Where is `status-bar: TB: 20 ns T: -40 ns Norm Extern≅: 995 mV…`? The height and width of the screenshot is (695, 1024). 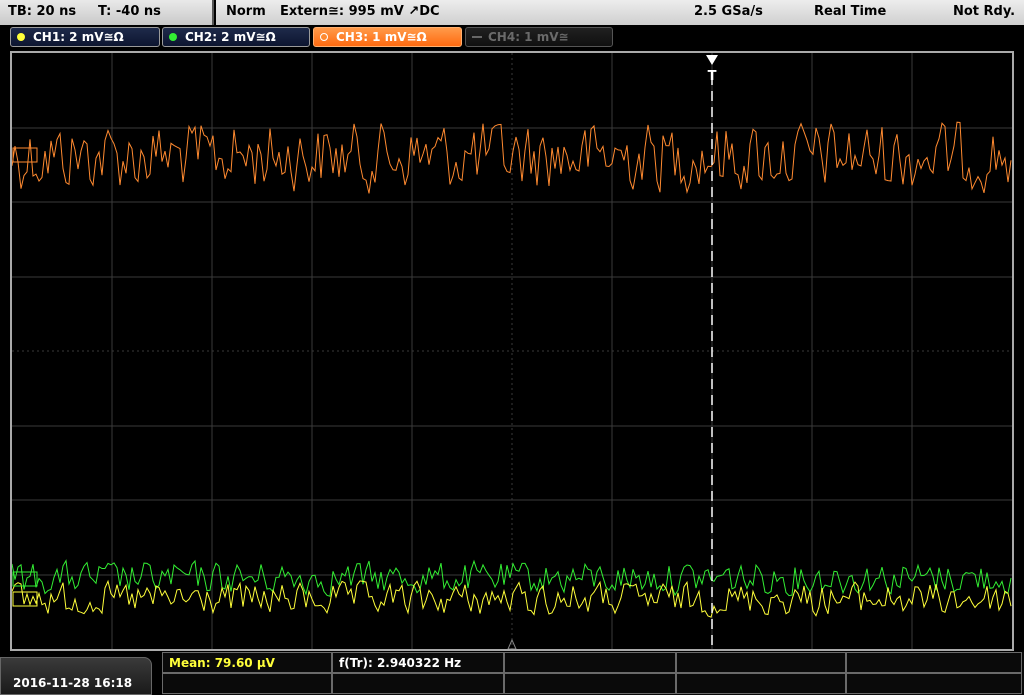 status-bar: TB: 20 ns T: -40 ns Norm Extern≅: 995 mV… is located at coordinates (512, 12).